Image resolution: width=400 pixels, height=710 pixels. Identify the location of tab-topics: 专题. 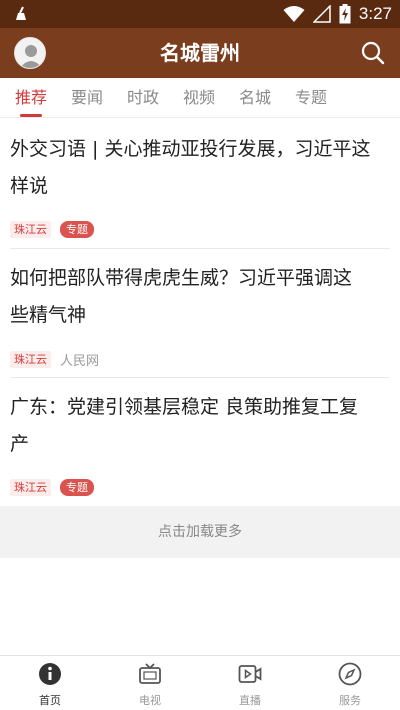
(311, 98).